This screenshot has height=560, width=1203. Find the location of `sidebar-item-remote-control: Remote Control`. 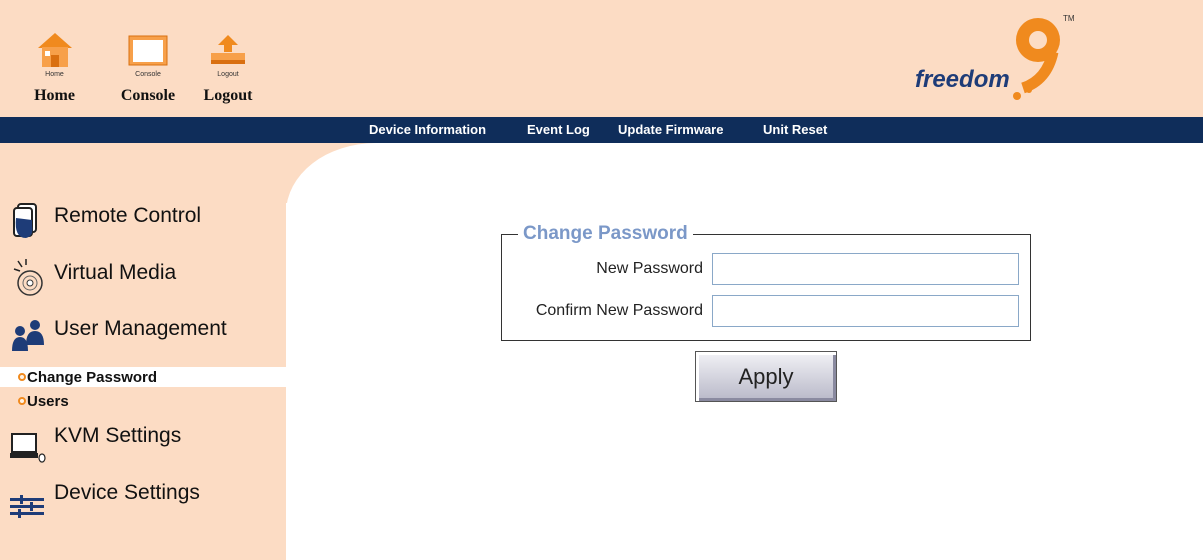

sidebar-item-remote-control: Remote Control is located at coordinates (105, 220).